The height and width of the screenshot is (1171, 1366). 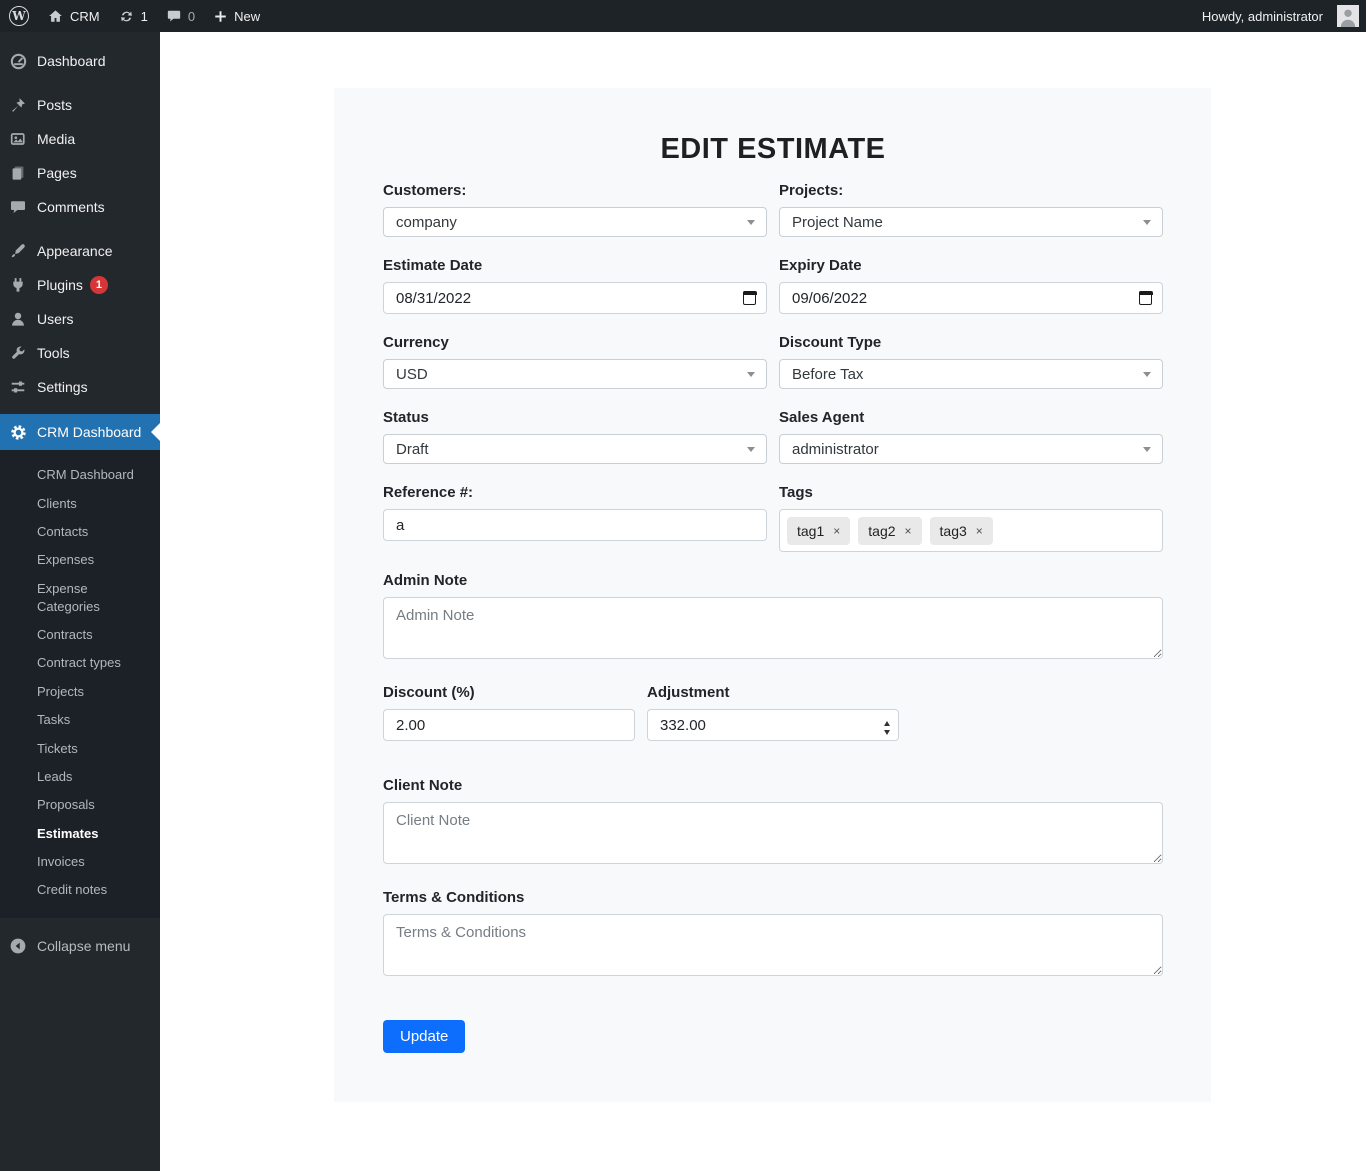 I want to click on submenu-item-crm-dashboard: CRM Dashboard, so click(x=80, y=475).